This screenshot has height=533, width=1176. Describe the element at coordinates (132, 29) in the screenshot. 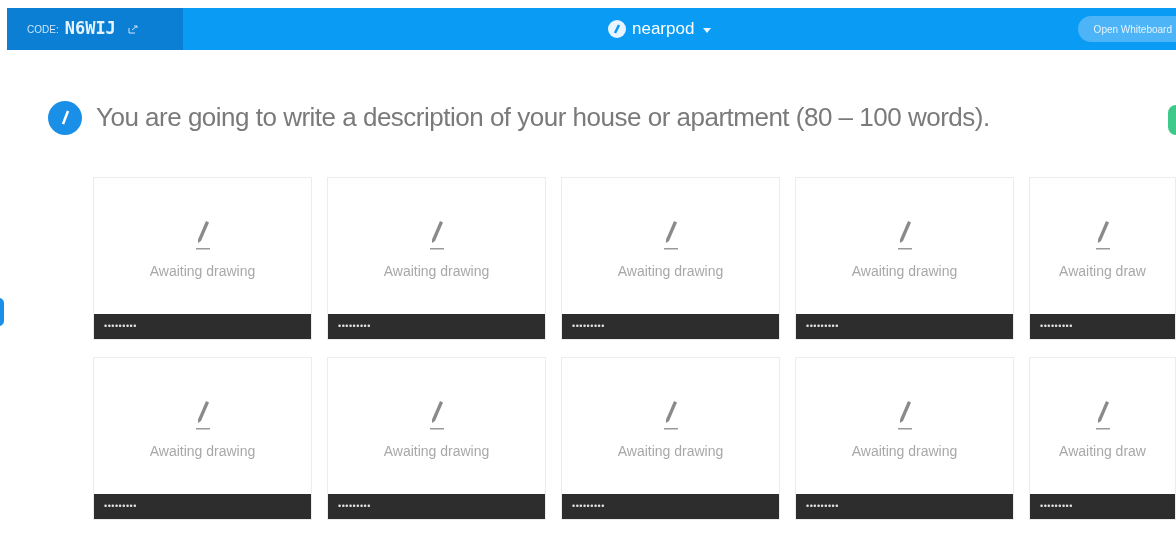

I see `external-link-icon` at that location.